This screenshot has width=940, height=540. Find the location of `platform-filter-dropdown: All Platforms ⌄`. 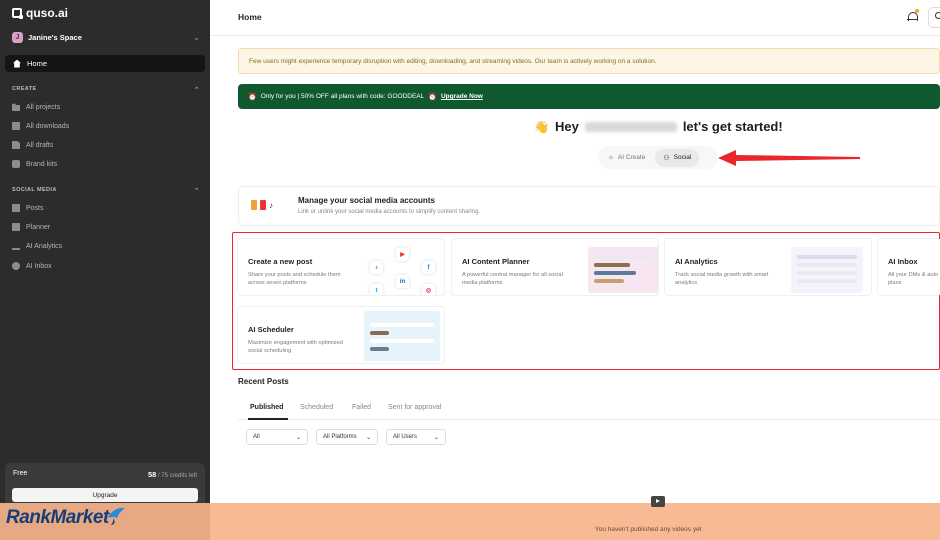

platform-filter-dropdown: All Platforms ⌄ is located at coordinates (347, 437).